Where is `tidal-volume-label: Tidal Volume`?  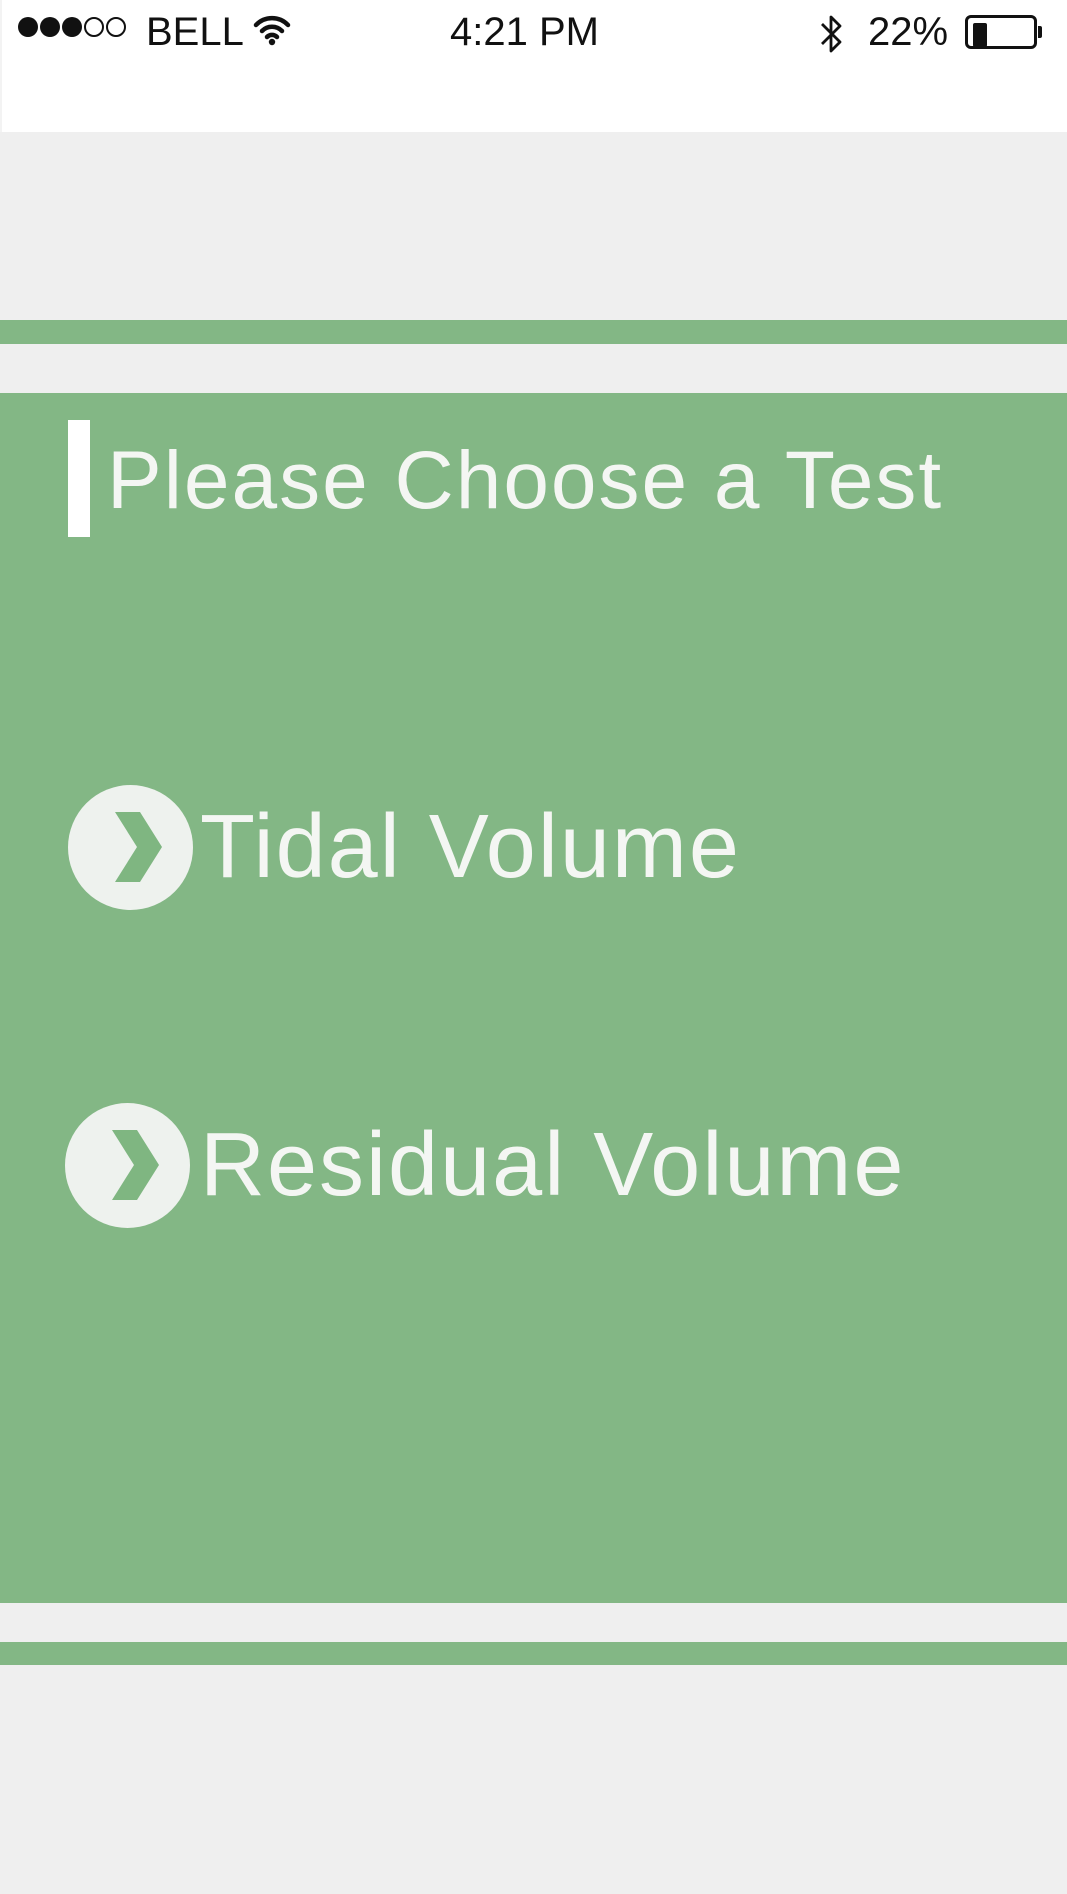 tidal-volume-label: Tidal Volume is located at coordinates (470, 847).